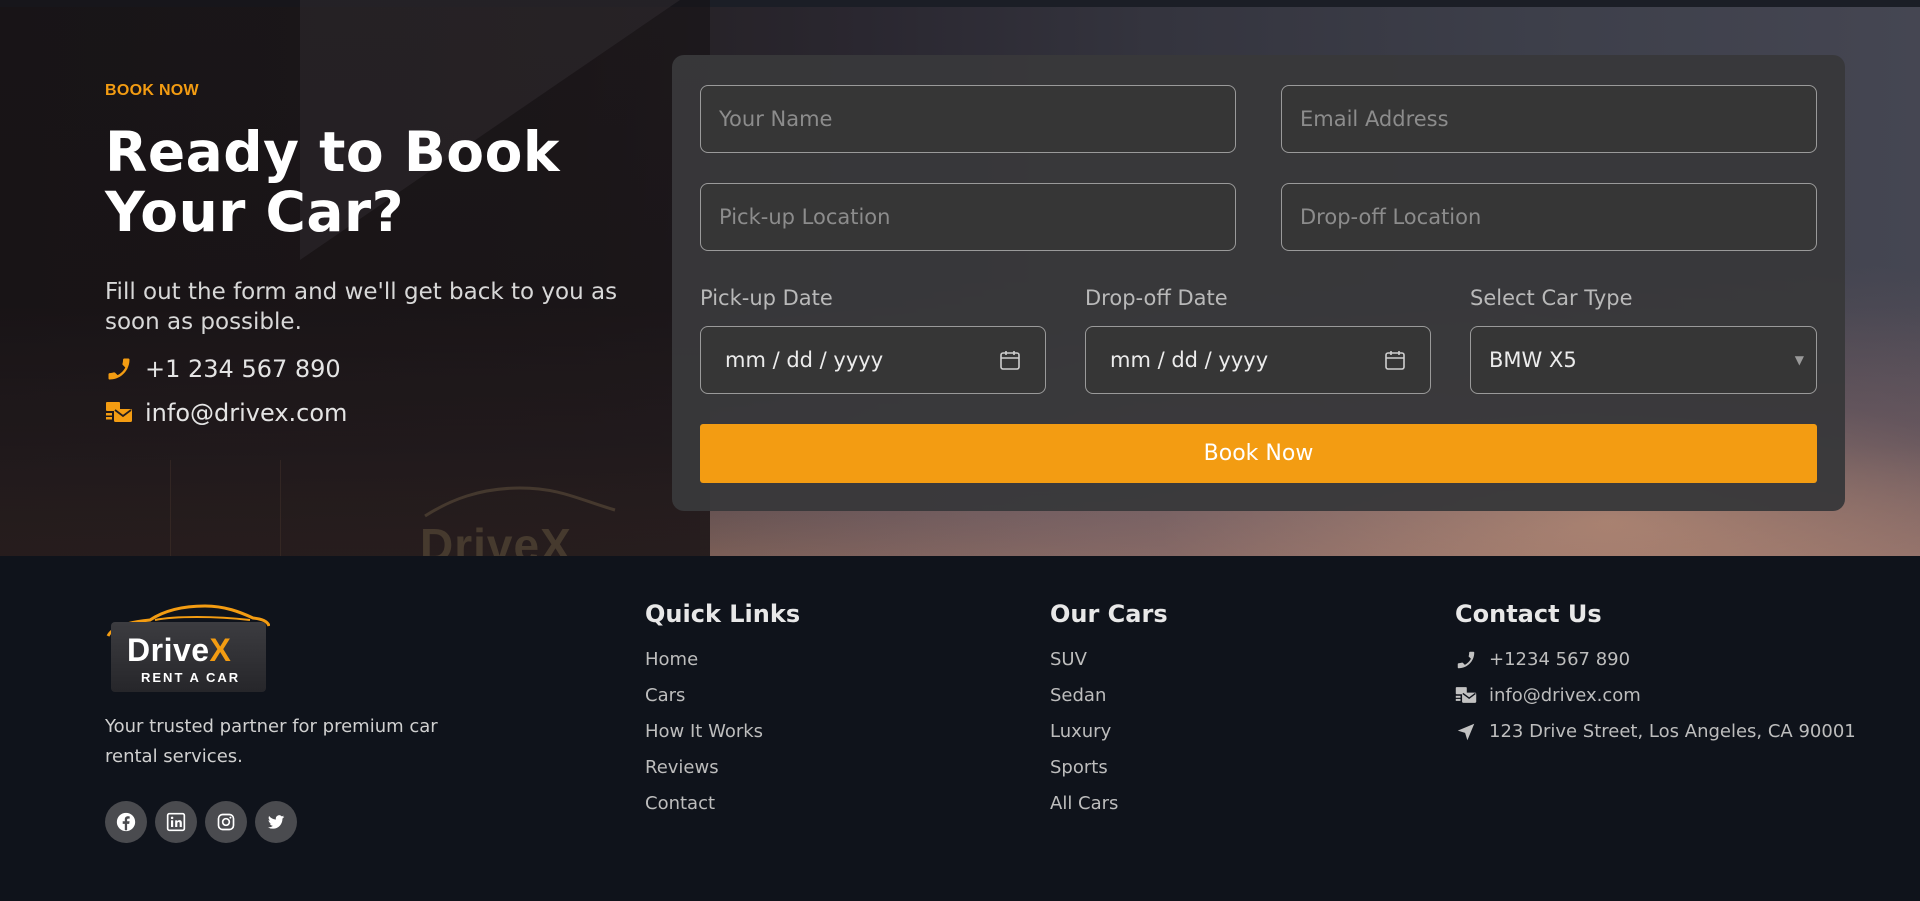 The image size is (1920, 901). Describe the element at coordinates (1528, 614) in the screenshot. I see `contact-heading: Contact Us` at that location.